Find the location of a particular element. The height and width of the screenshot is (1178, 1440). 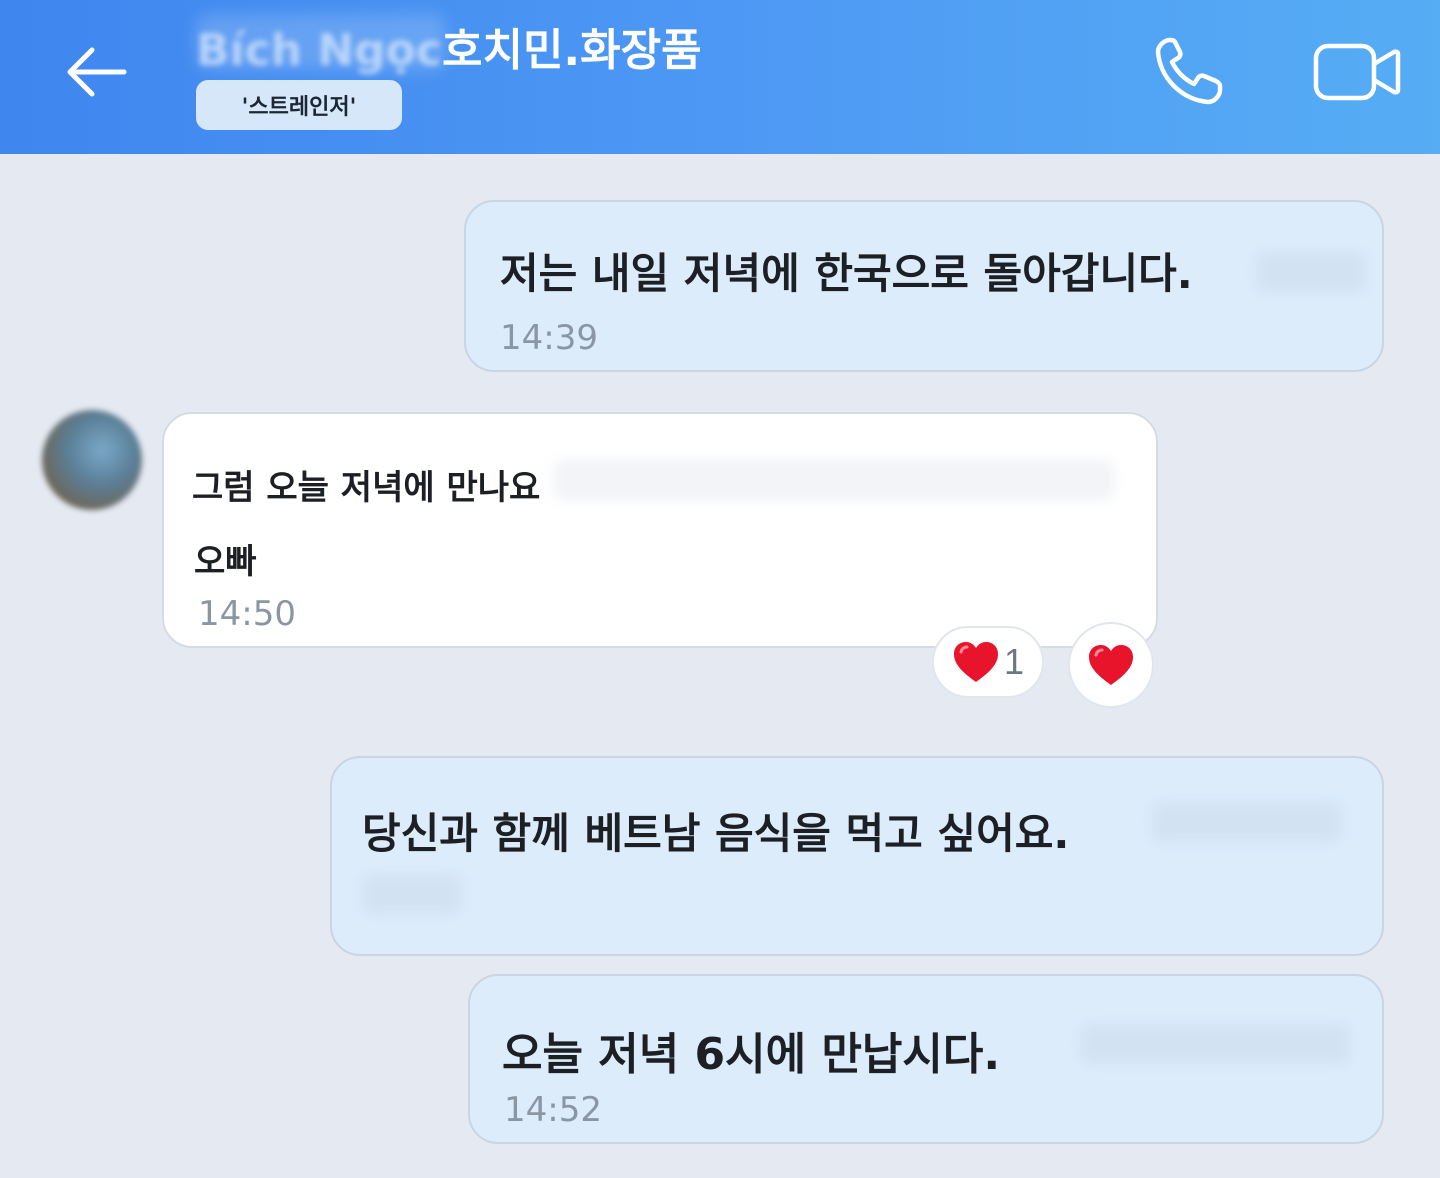

message-text: 당신과 함께 베트남 음식을 먹고 싶어요. is located at coordinates (716, 833).